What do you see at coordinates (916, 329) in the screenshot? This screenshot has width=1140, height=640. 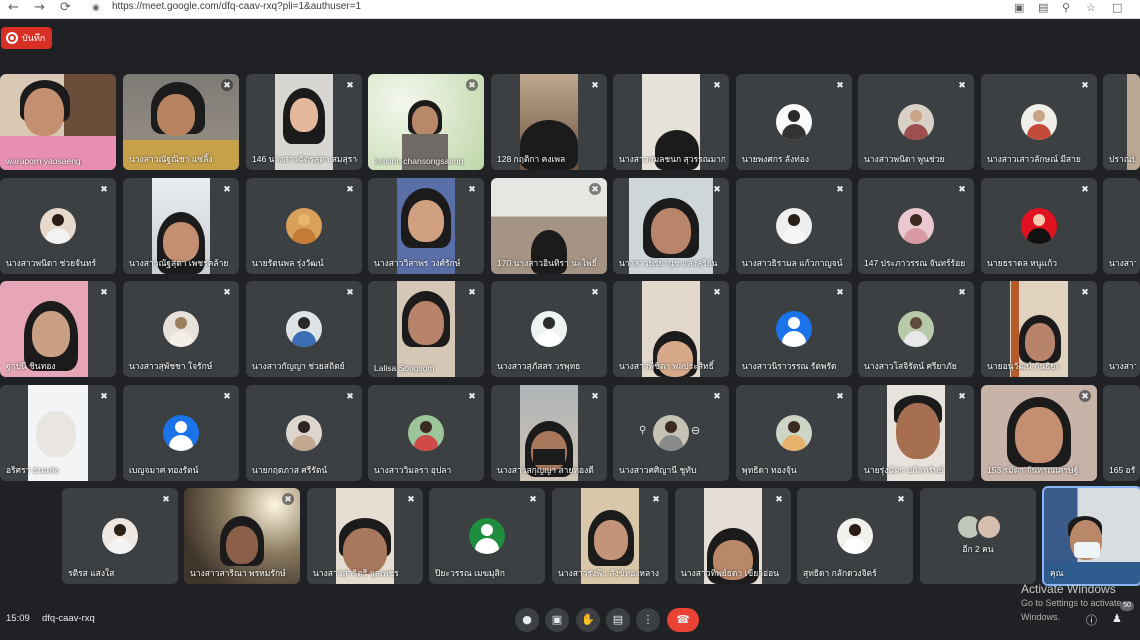 I see `participant-tile: ✖ นางสาวโสจิรัตน์ ศรียาภัย` at bounding box center [916, 329].